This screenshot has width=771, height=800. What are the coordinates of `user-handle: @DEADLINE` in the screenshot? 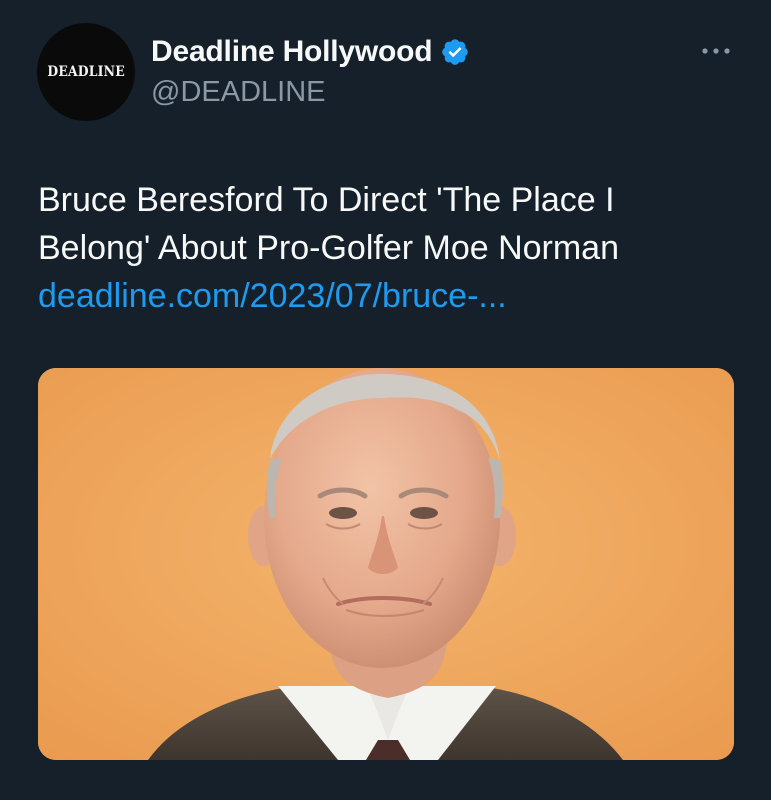 It's located at (238, 92).